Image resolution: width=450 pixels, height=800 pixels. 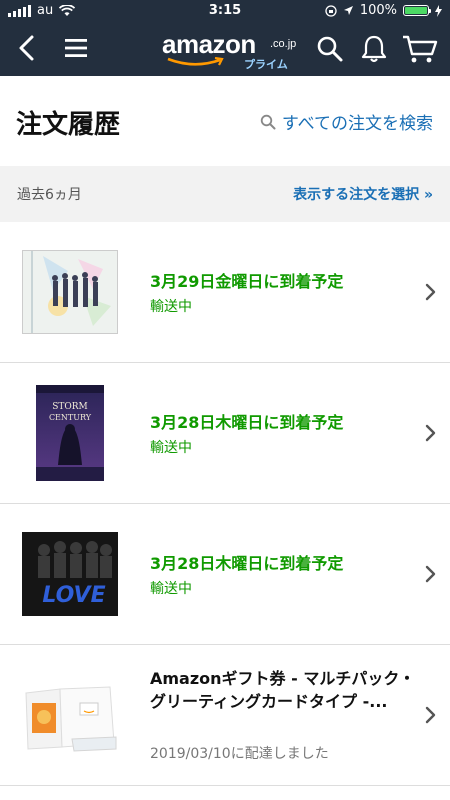 What do you see at coordinates (27, 48) in the screenshot?
I see `back-icon` at bounding box center [27, 48].